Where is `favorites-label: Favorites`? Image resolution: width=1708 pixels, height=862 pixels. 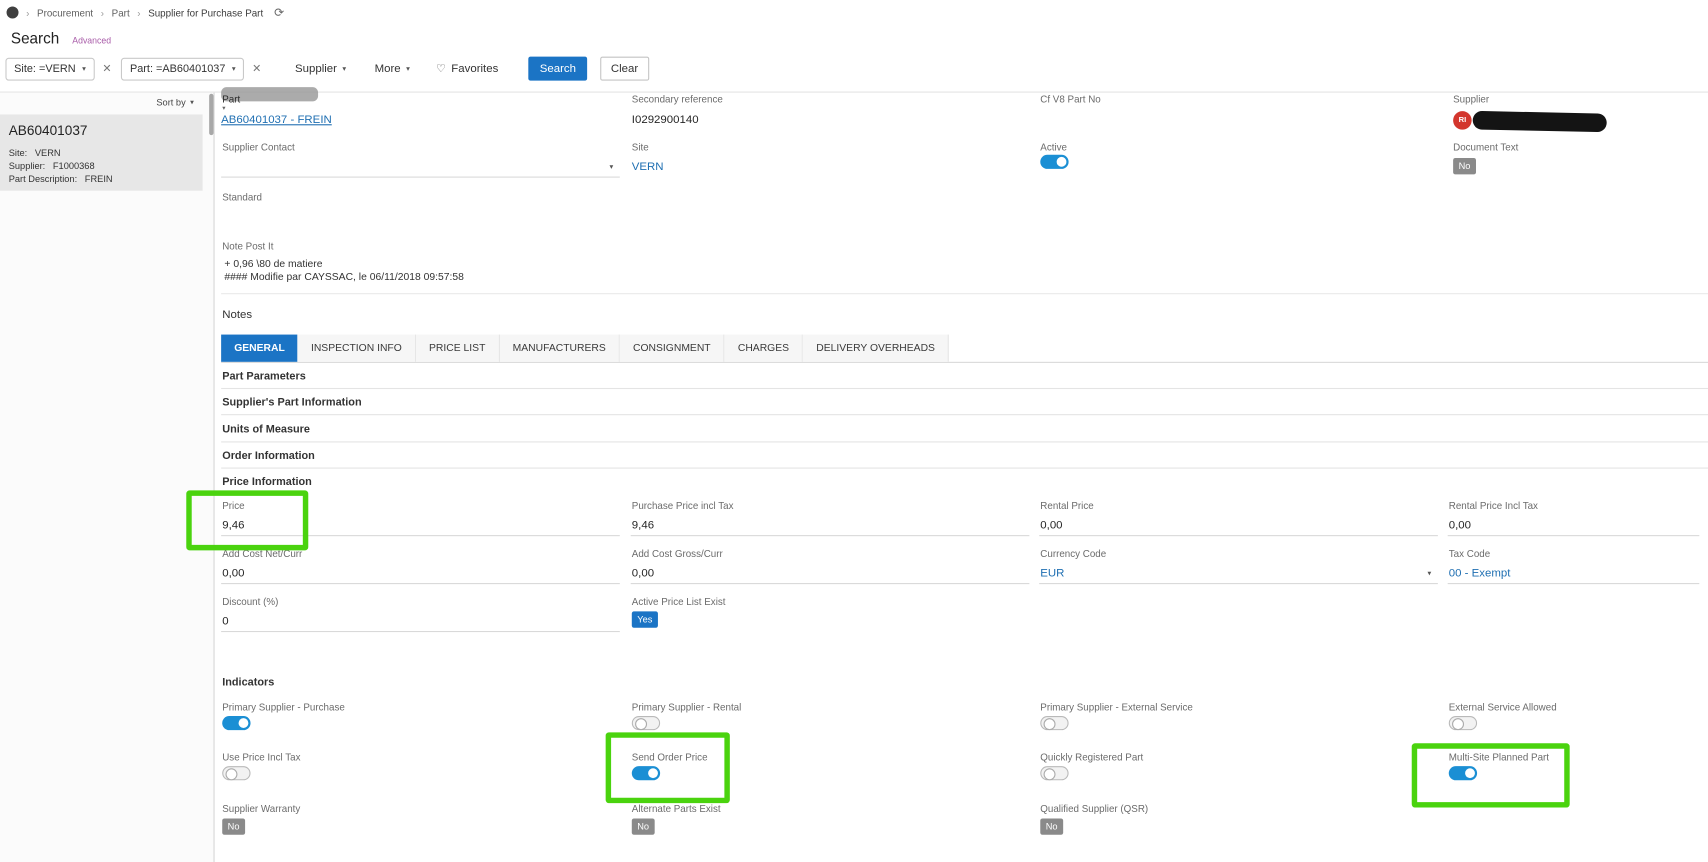
favorites-label: Favorites is located at coordinates (475, 69).